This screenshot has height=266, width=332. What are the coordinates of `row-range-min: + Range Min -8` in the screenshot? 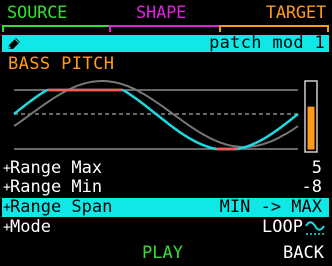 It's located at (165, 187).